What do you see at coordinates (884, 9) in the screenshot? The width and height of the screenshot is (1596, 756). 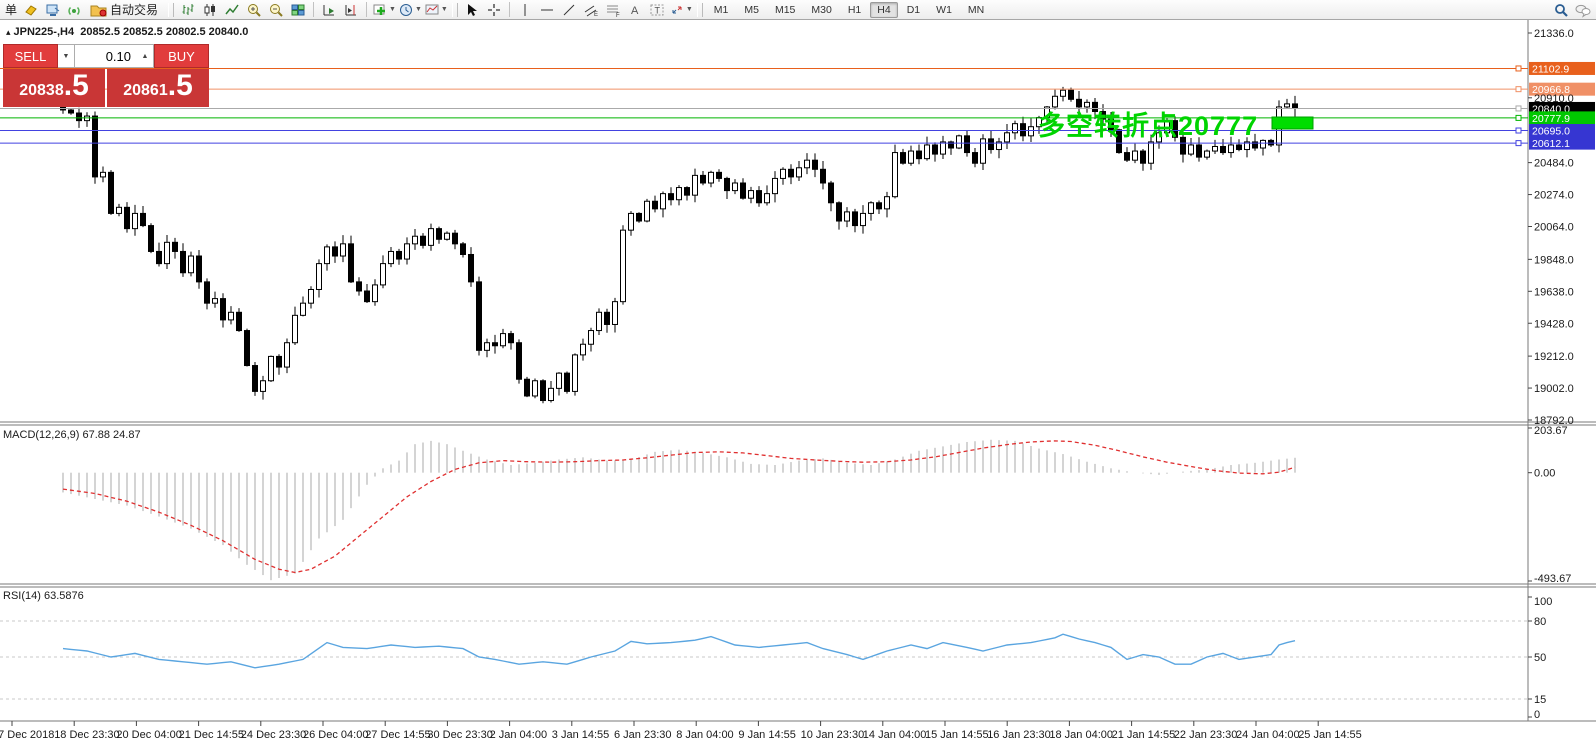 I see `timeframe-button-h4: H4` at bounding box center [884, 9].